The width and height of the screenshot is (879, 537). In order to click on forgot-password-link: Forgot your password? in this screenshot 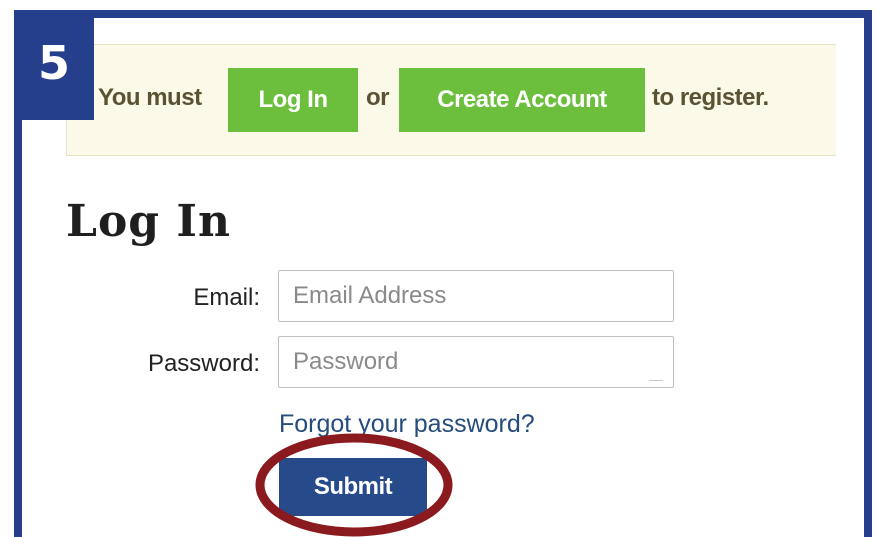, I will do `click(407, 424)`.